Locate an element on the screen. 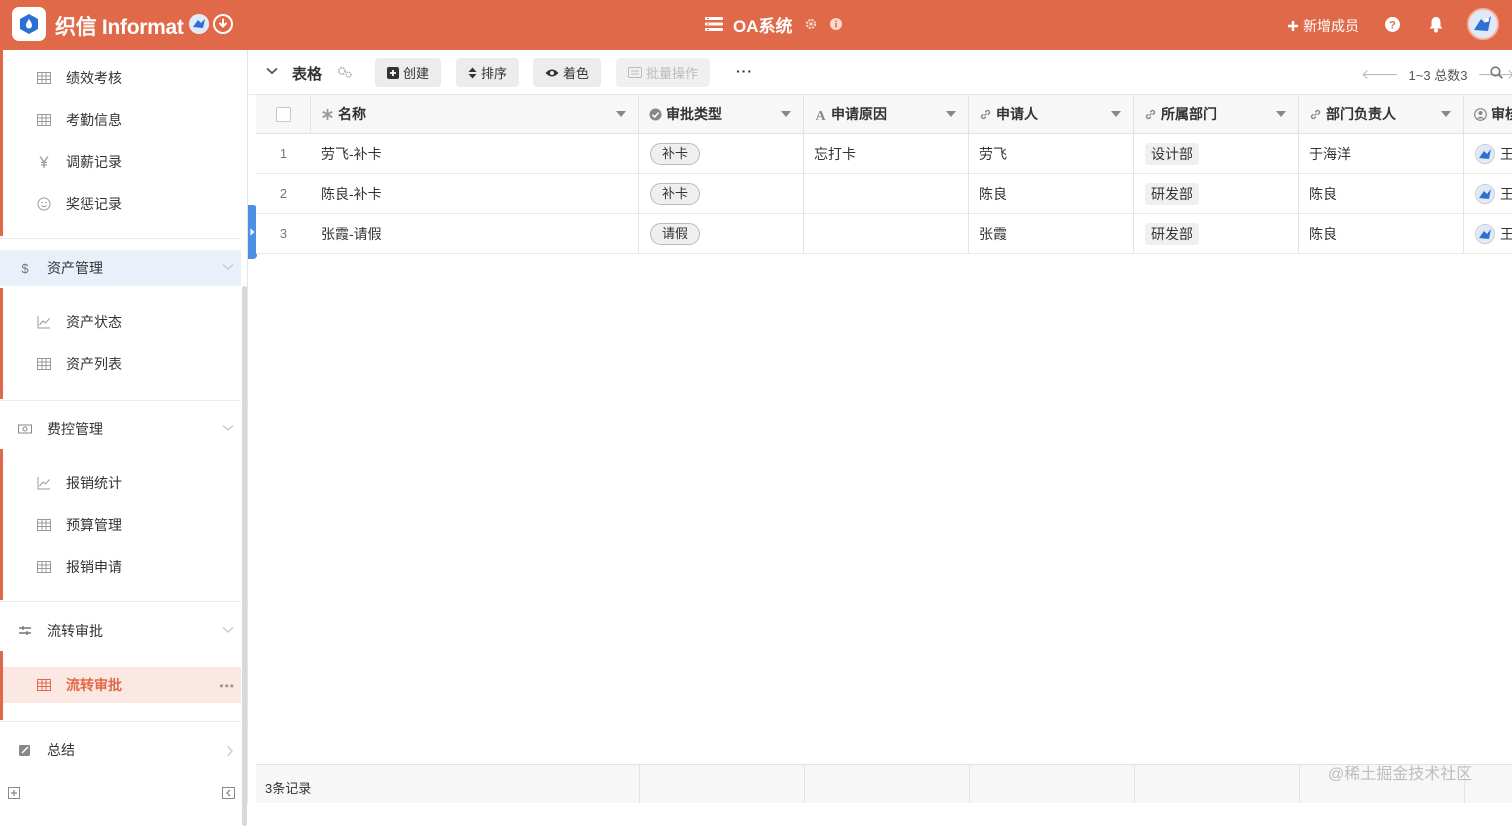 This screenshot has width=1512, height=826. top-bar: 织信 Informat OA系统 新增成员 ? is located at coordinates (756, 25).